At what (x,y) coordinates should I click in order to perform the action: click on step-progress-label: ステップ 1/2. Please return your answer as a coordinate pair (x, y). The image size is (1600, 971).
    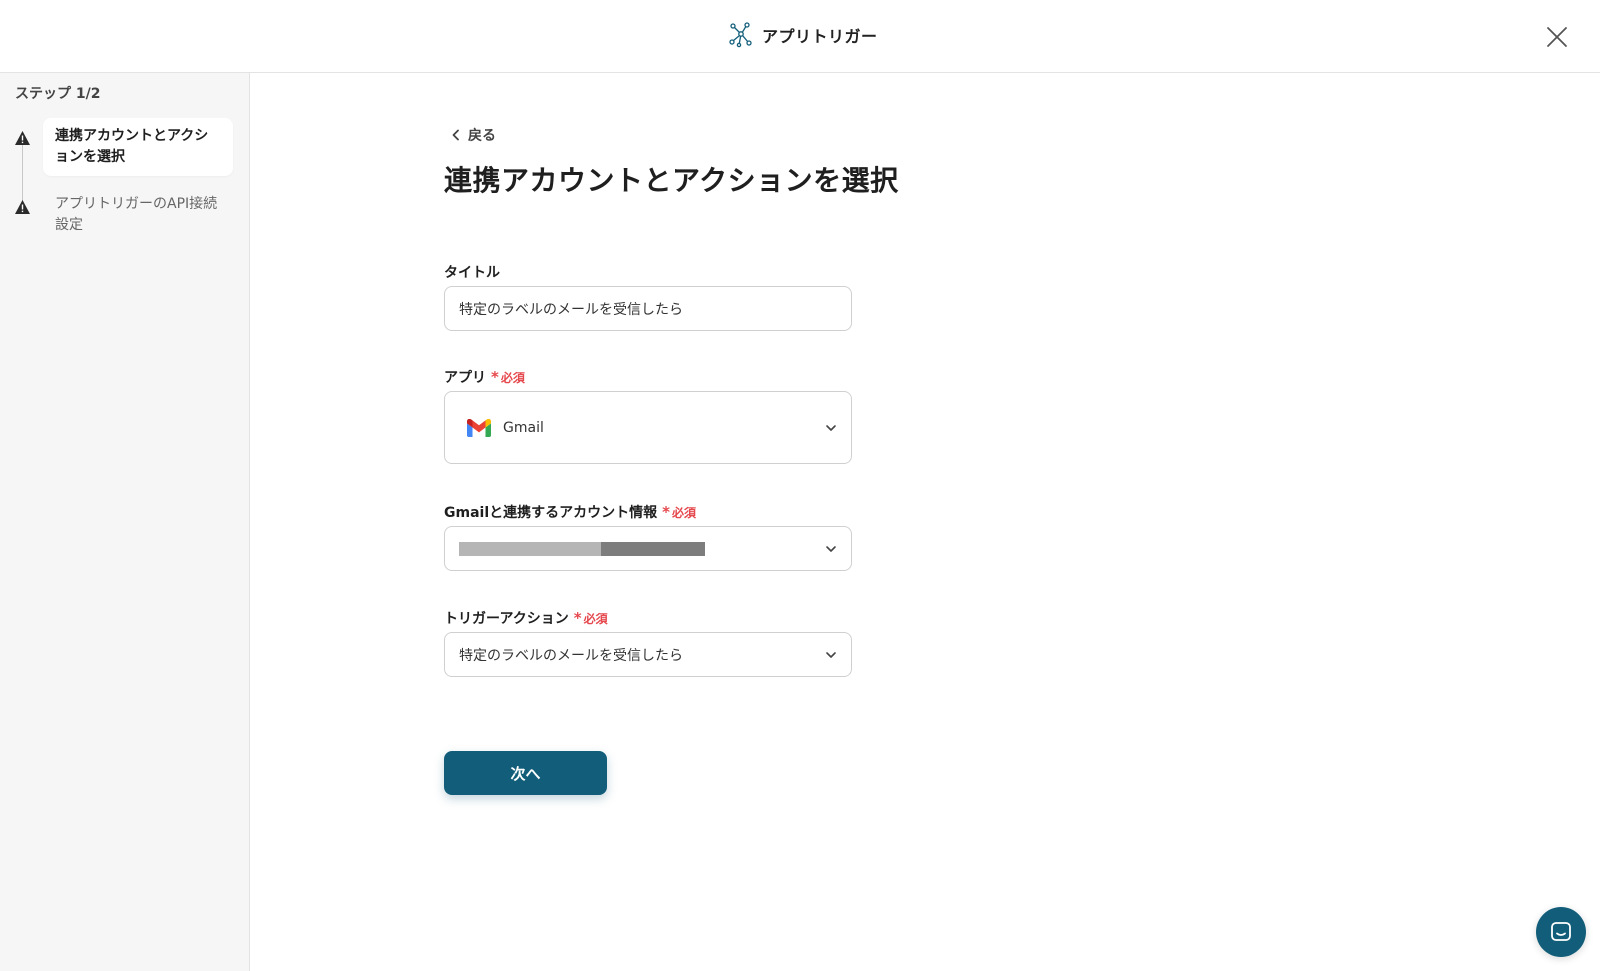
    Looking at the image, I should click on (58, 94).